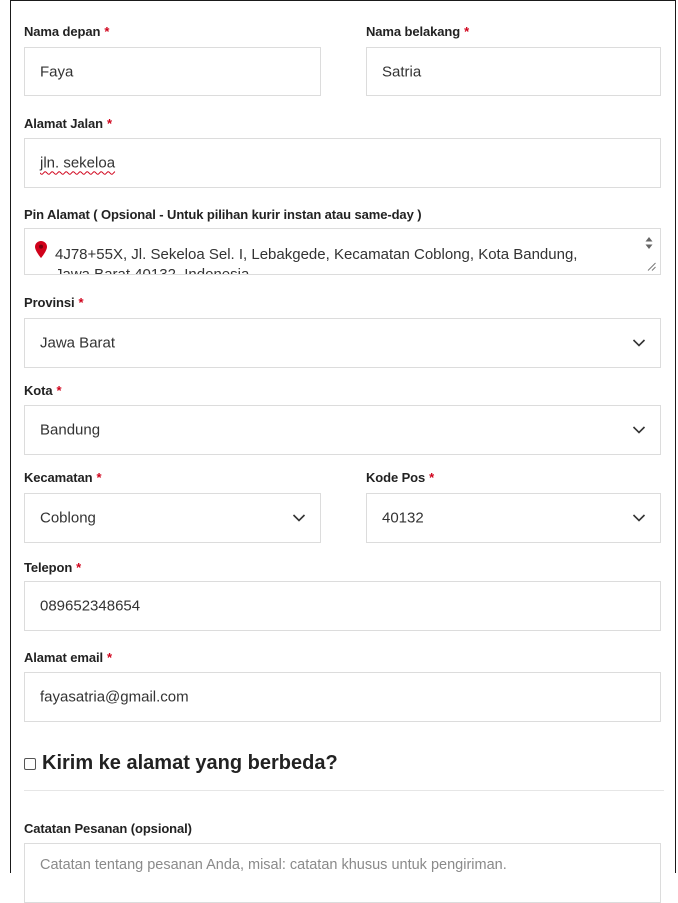  Describe the element at coordinates (78, 163) in the screenshot. I see `street-value: jln. sekeloa` at that location.